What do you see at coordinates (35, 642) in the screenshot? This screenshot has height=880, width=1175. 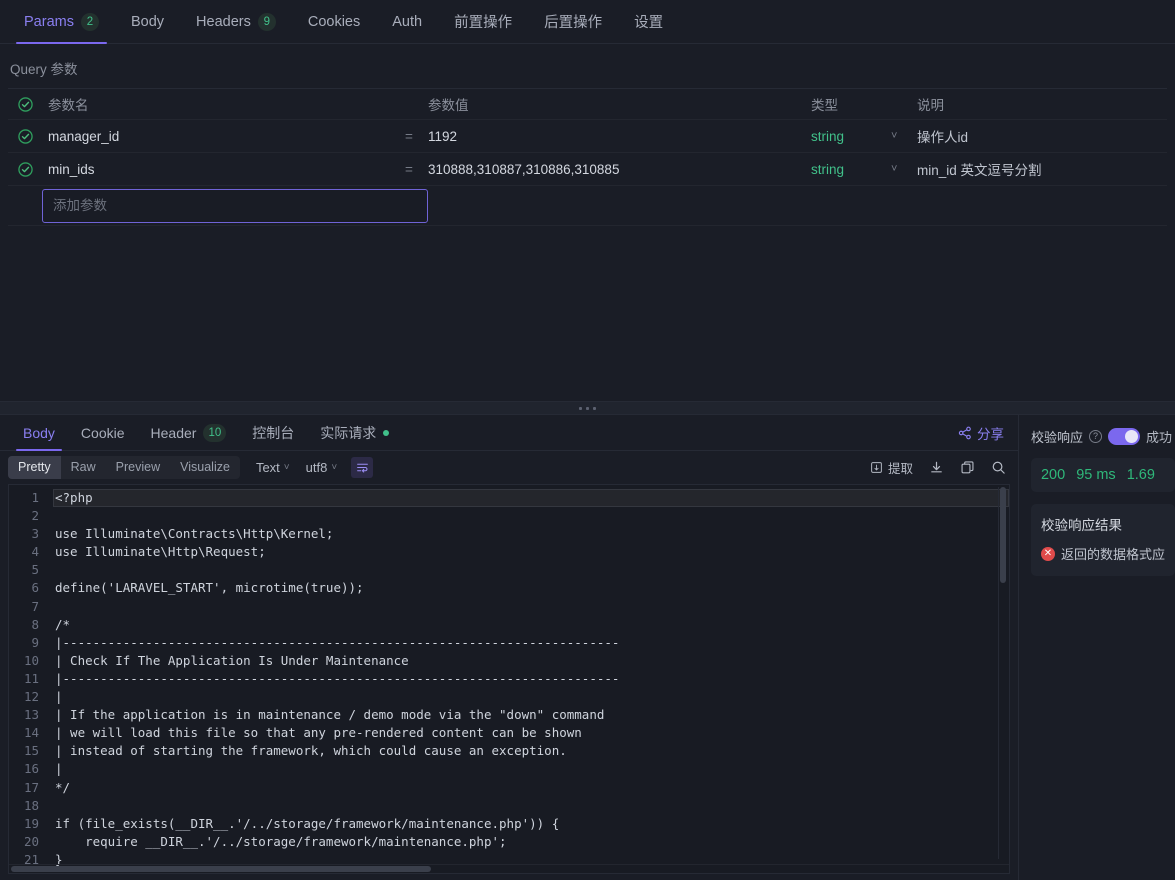 I see `line-number: 9` at bounding box center [35, 642].